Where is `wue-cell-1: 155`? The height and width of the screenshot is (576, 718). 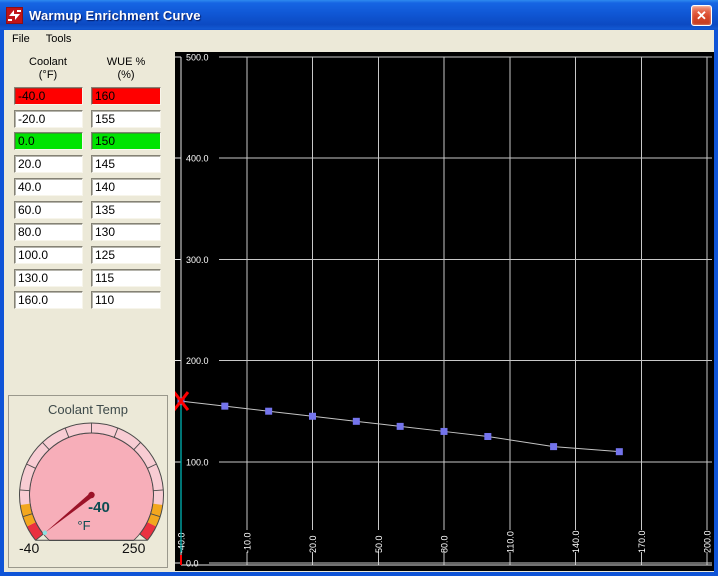 wue-cell-1: 155 is located at coordinates (126, 118).